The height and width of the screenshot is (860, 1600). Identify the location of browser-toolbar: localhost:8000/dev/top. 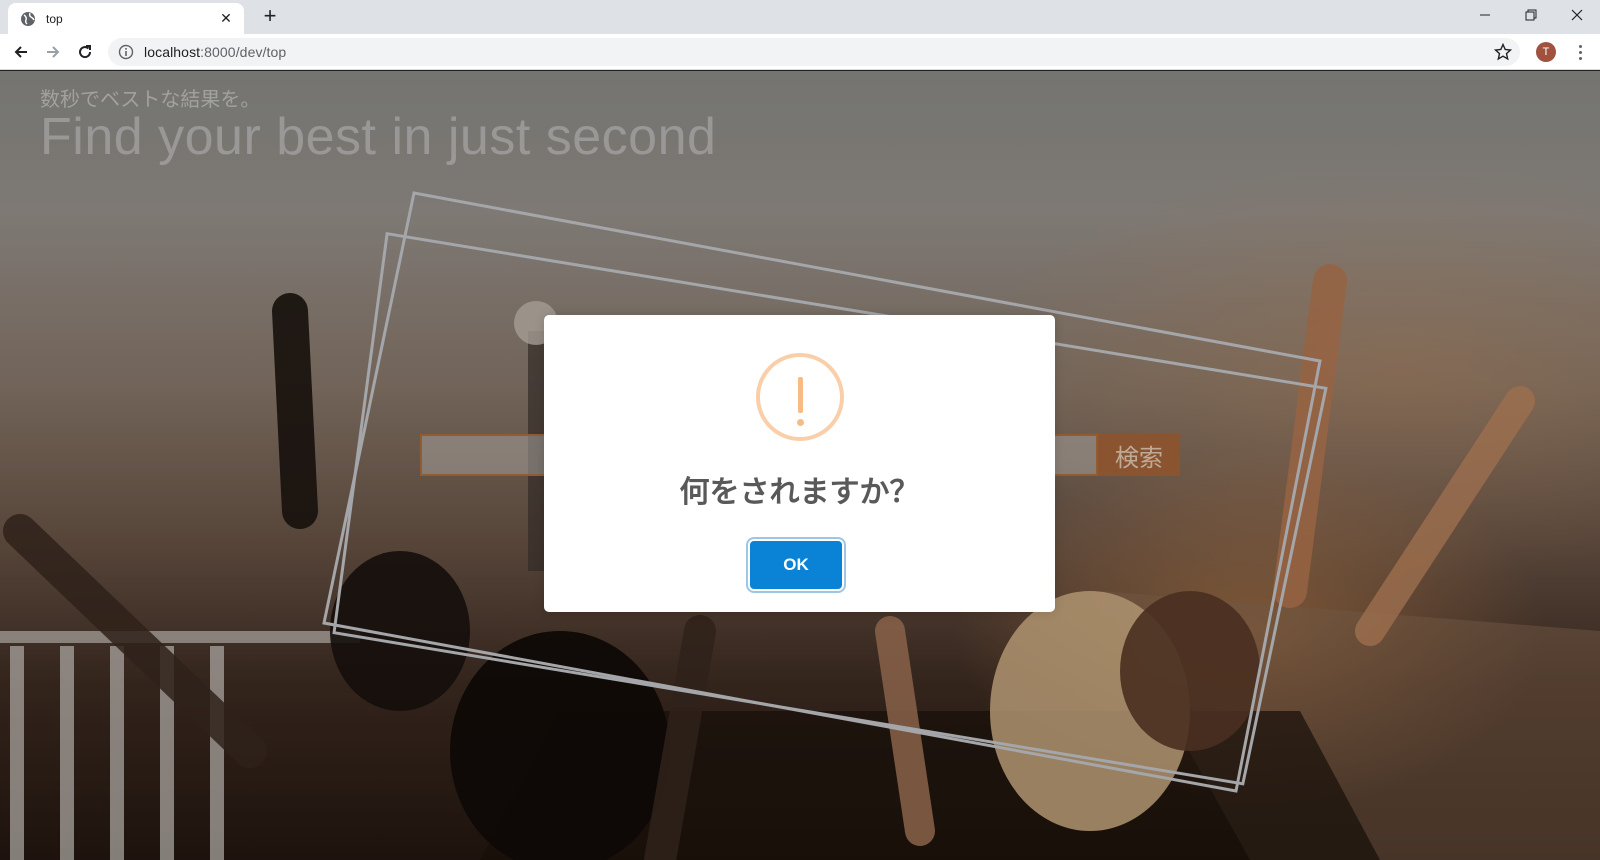
(800, 52).